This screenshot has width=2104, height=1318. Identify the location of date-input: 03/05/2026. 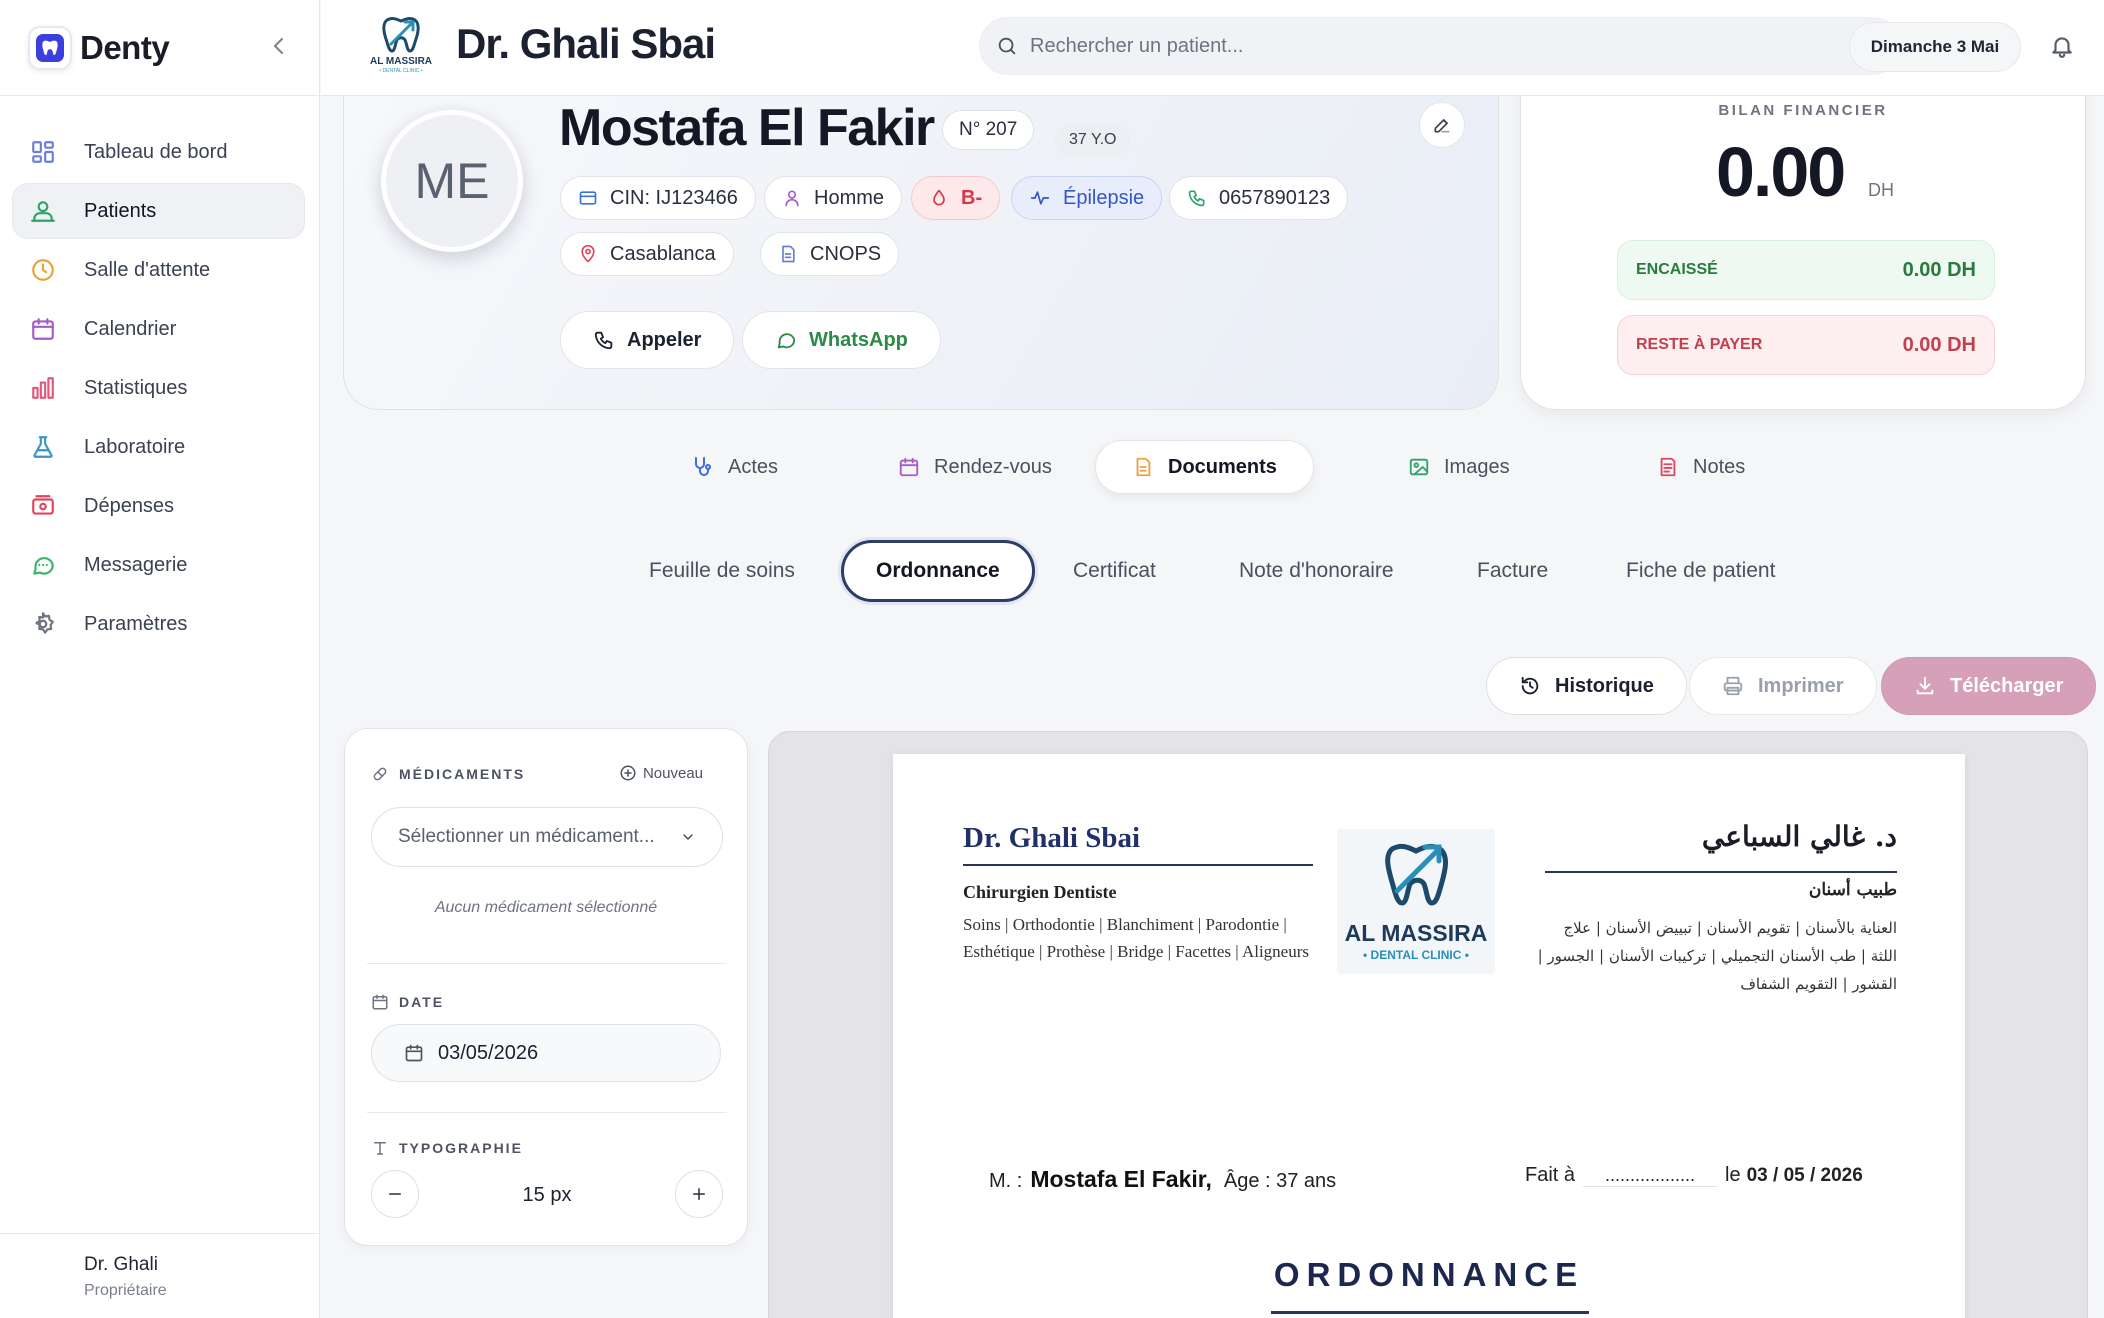
(546, 1053).